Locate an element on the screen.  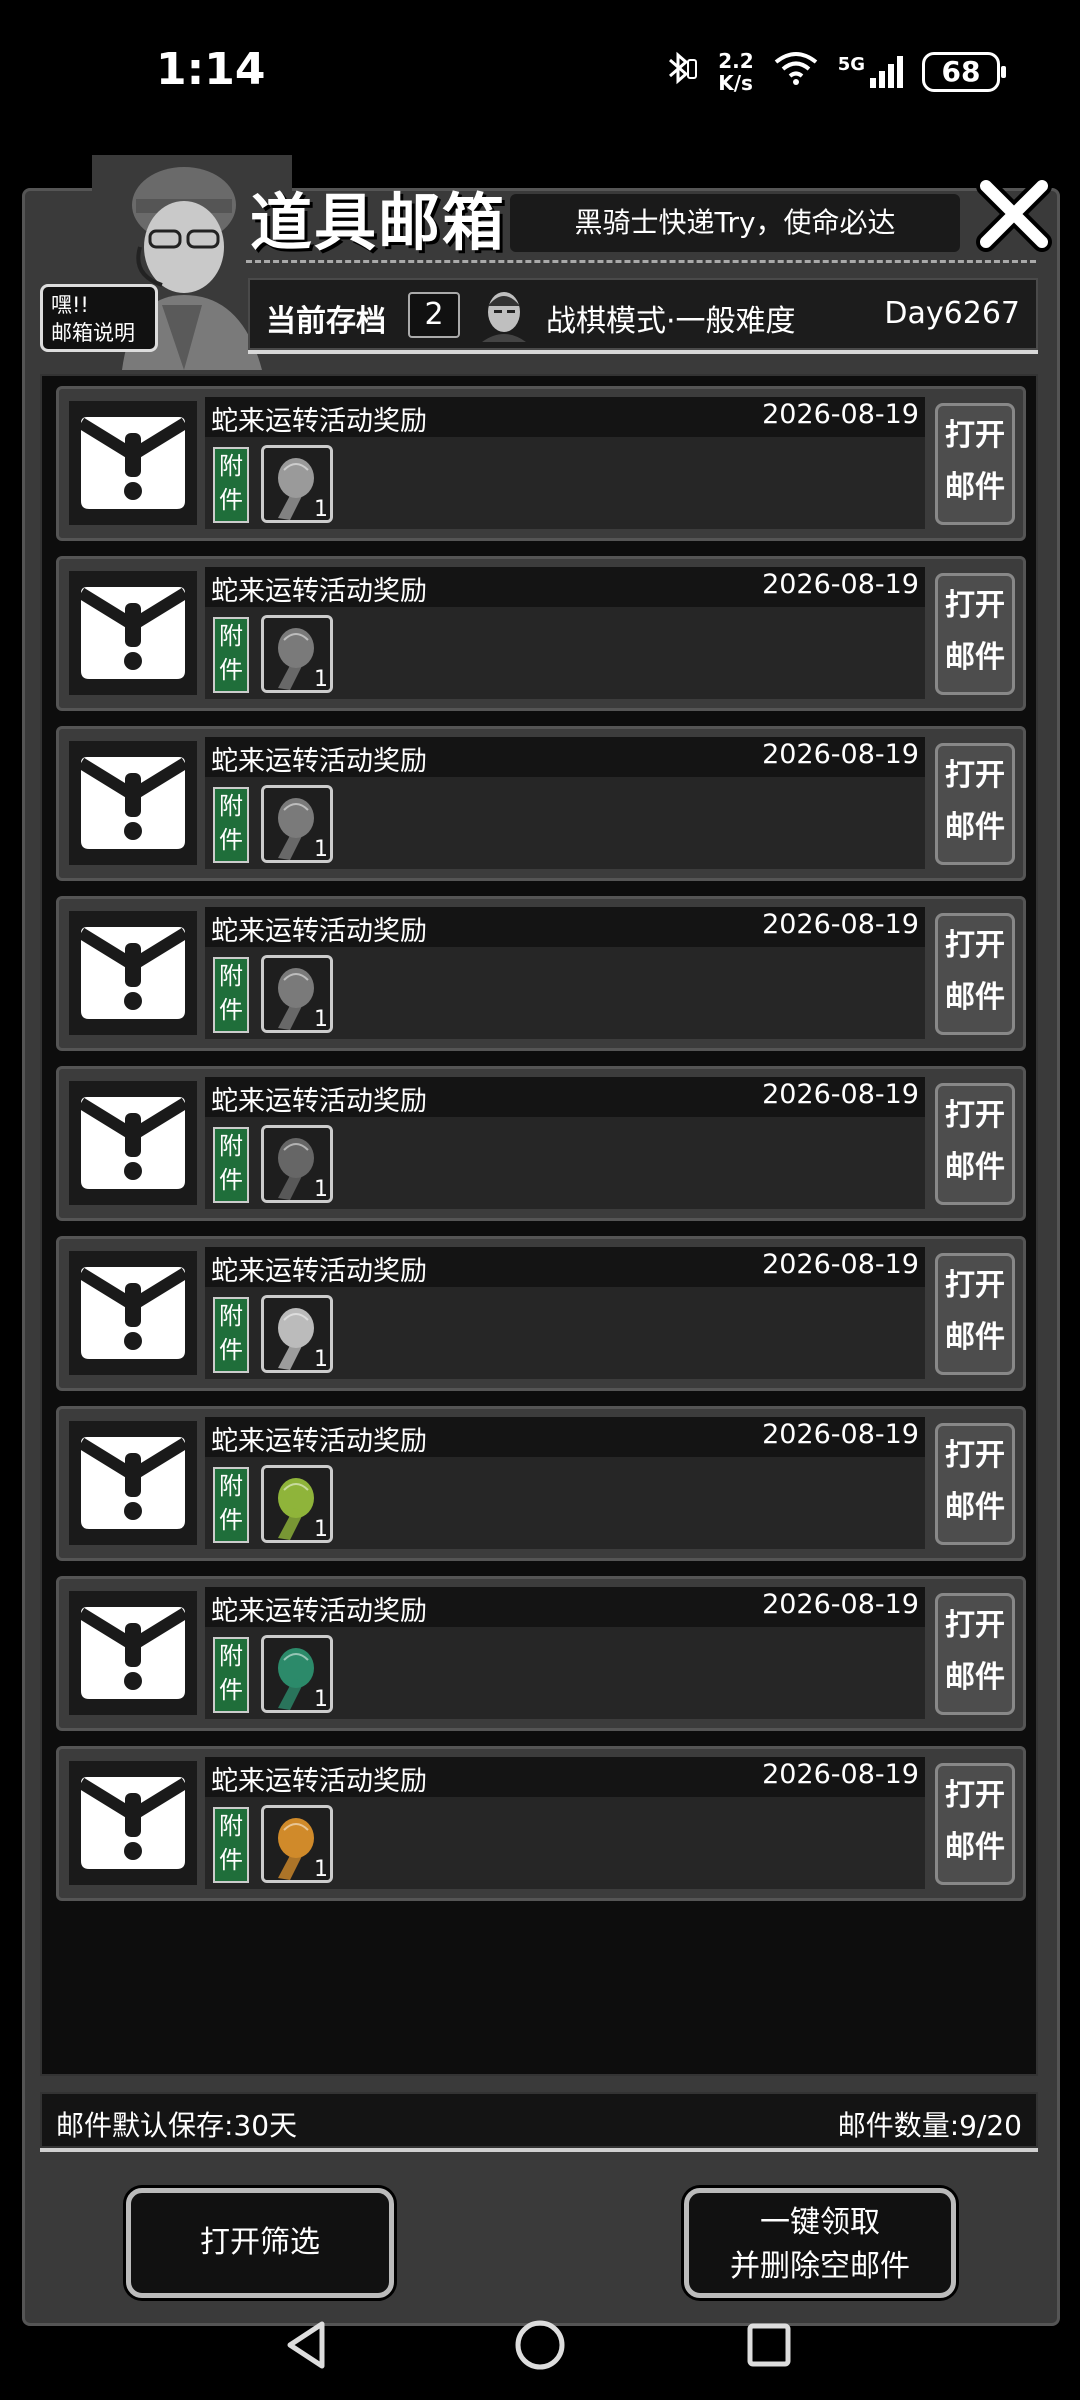
claim-label-line1: 一键领取 is located at coordinates (820, 2222).